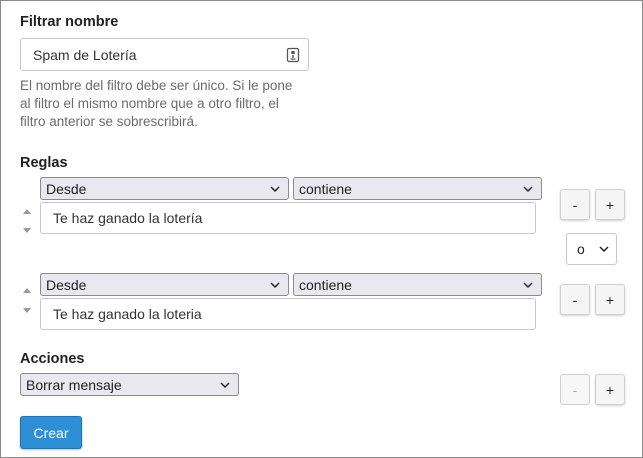 The height and width of the screenshot is (458, 643). Describe the element at coordinates (85, 54) in the screenshot. I see `filter-name-value: Spam de Lotería` at that location.